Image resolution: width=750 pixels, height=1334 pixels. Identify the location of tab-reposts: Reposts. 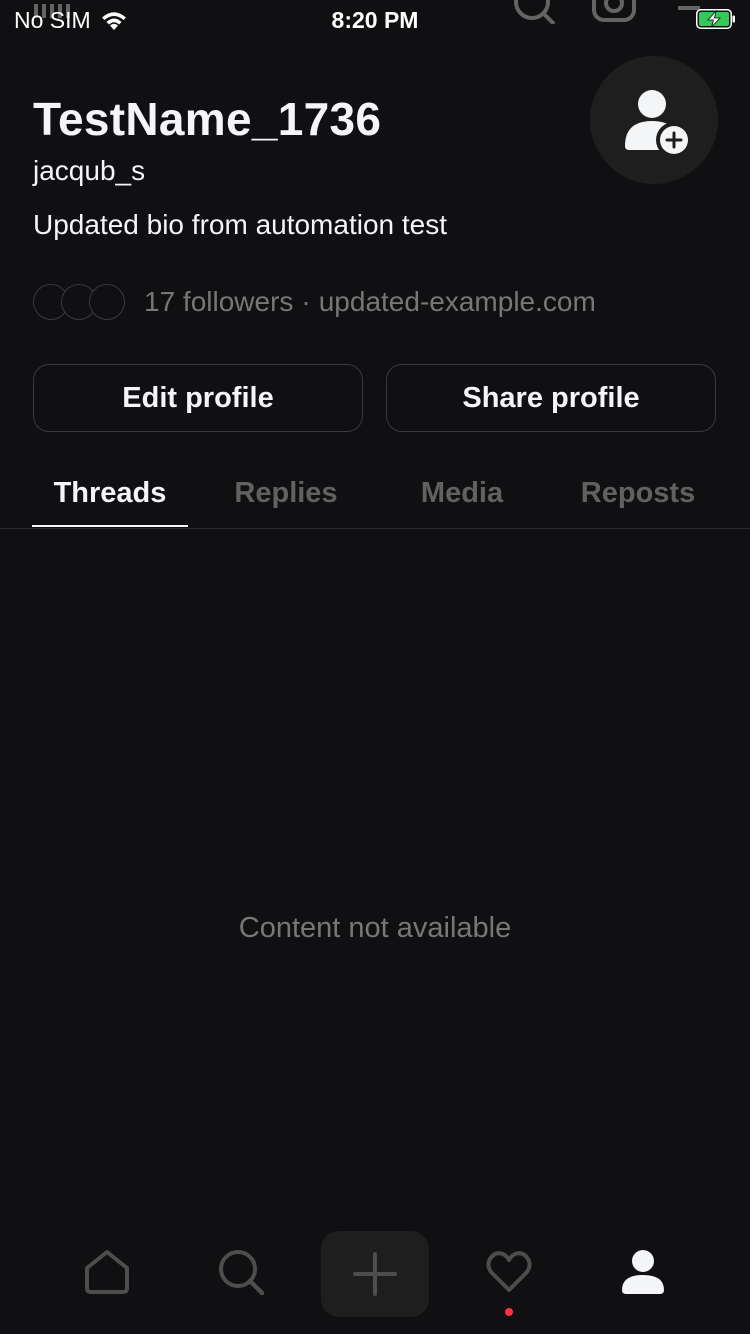
(638, 493).